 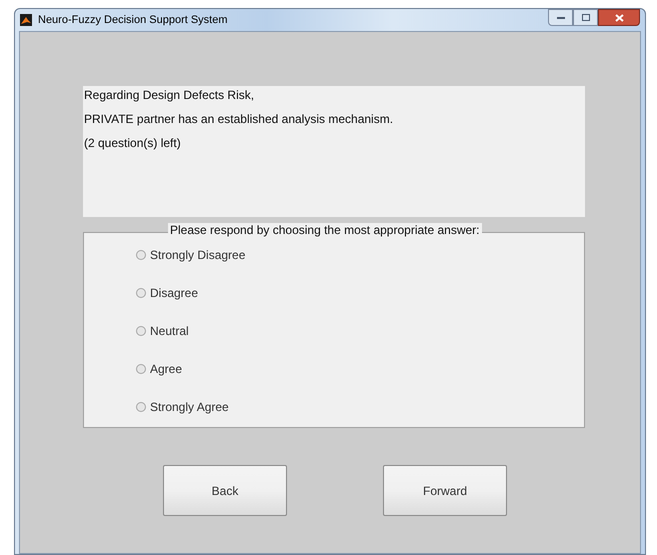 I want to click on app-icon, so click(x=26, y=20).